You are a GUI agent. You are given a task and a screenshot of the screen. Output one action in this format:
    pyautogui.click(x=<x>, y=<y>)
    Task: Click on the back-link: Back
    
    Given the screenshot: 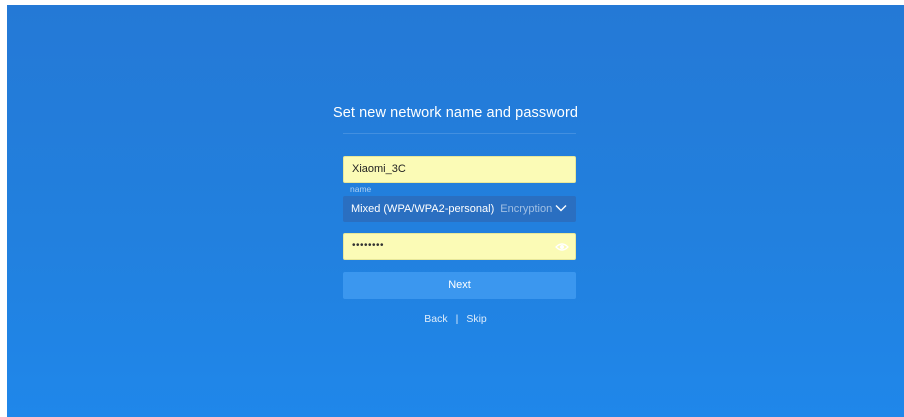 What is the action you would take?
    pyautogui.click(x=435, y=319)
    